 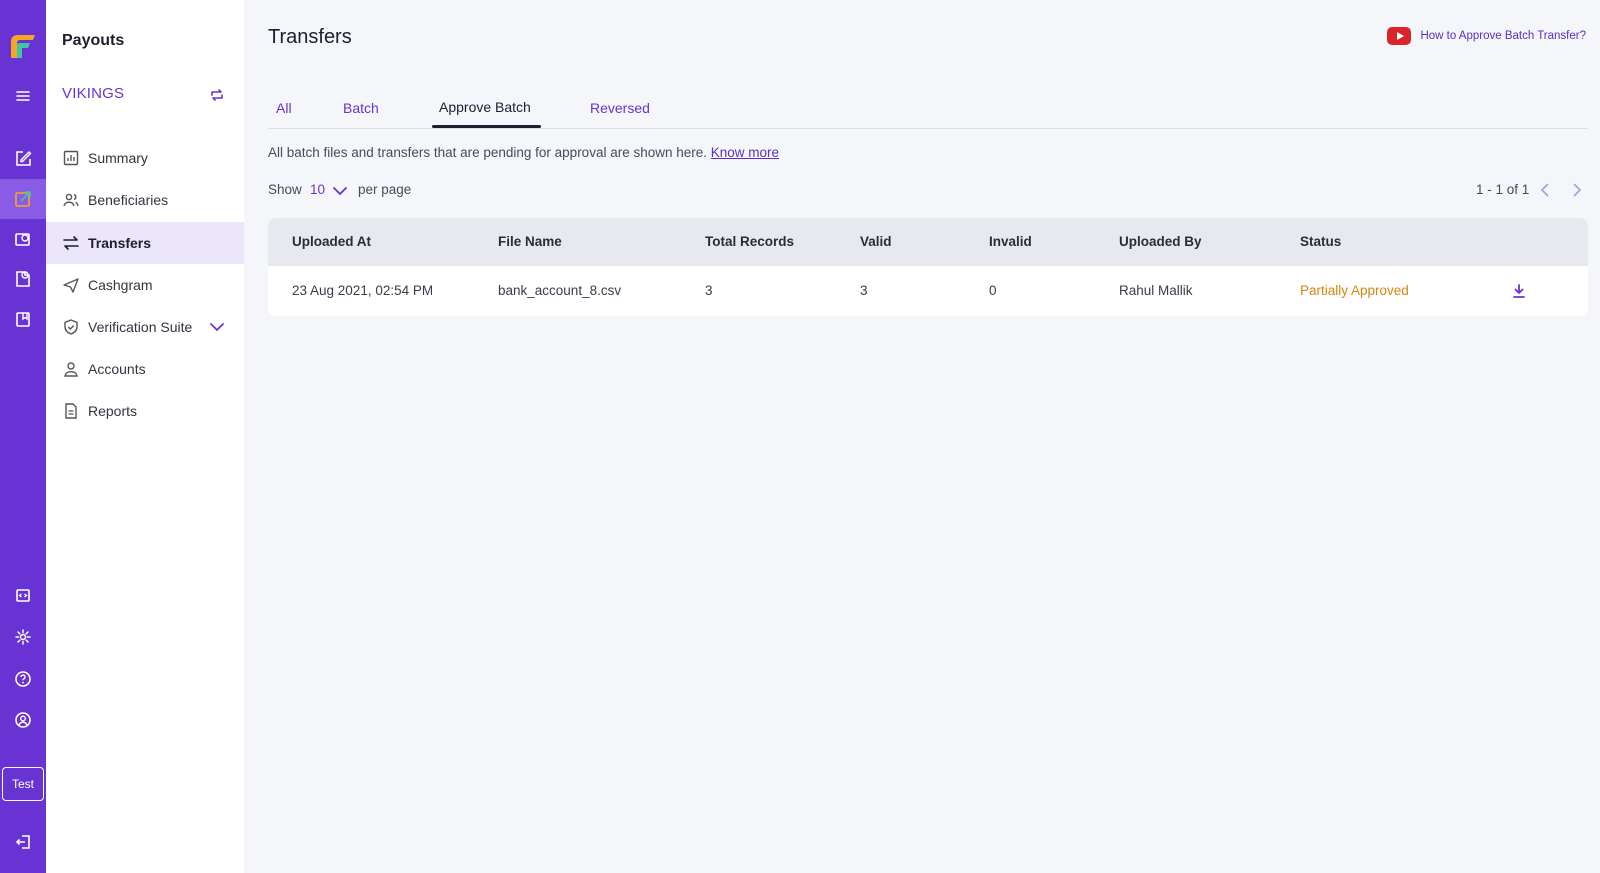 I want to click on sidebar-item-label: Transfers, so click(x=120, y=243).